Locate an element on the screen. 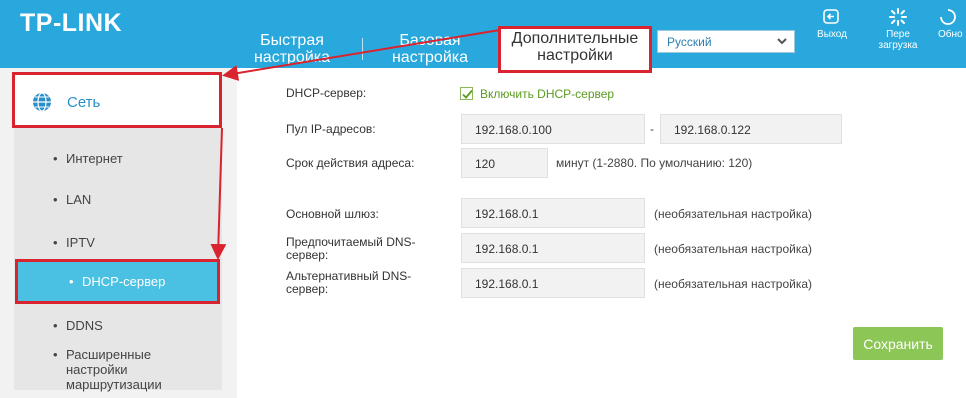  secondary-dns-input: 192.168.0.1 is located at coordinates (553, 283).